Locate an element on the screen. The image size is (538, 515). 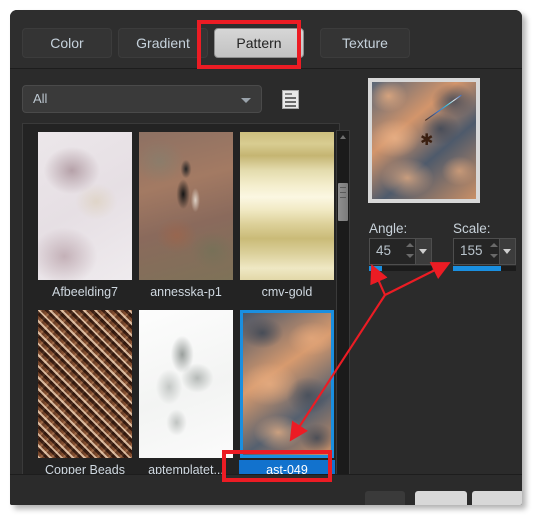
pattern-preview-image: ✱ is located at coordinates (424, 140).